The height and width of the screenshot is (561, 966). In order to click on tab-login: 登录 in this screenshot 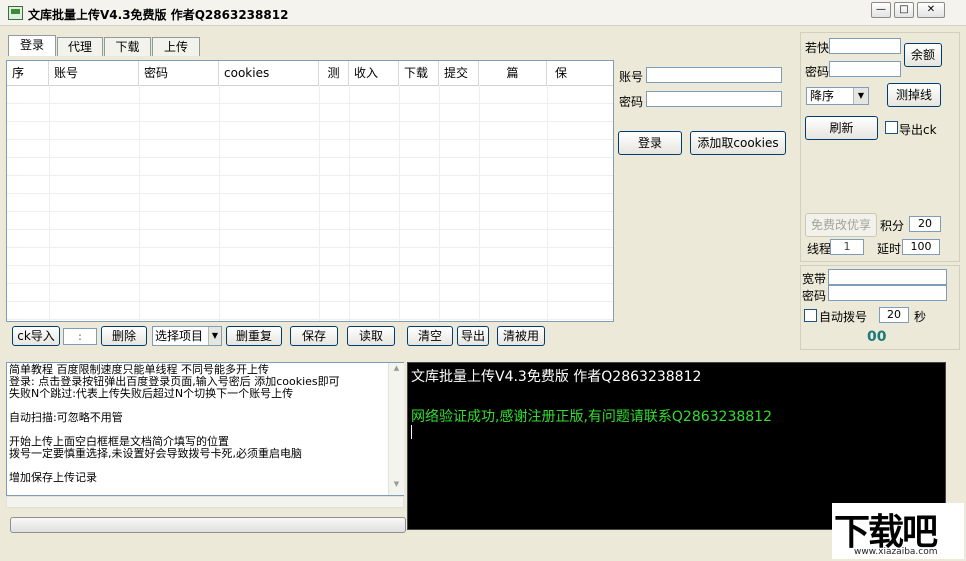, I will do `click(32, 45)`.